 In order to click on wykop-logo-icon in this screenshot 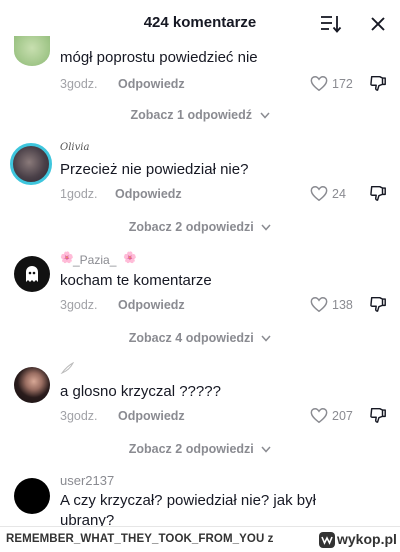, I will do `click(327, 540)`.